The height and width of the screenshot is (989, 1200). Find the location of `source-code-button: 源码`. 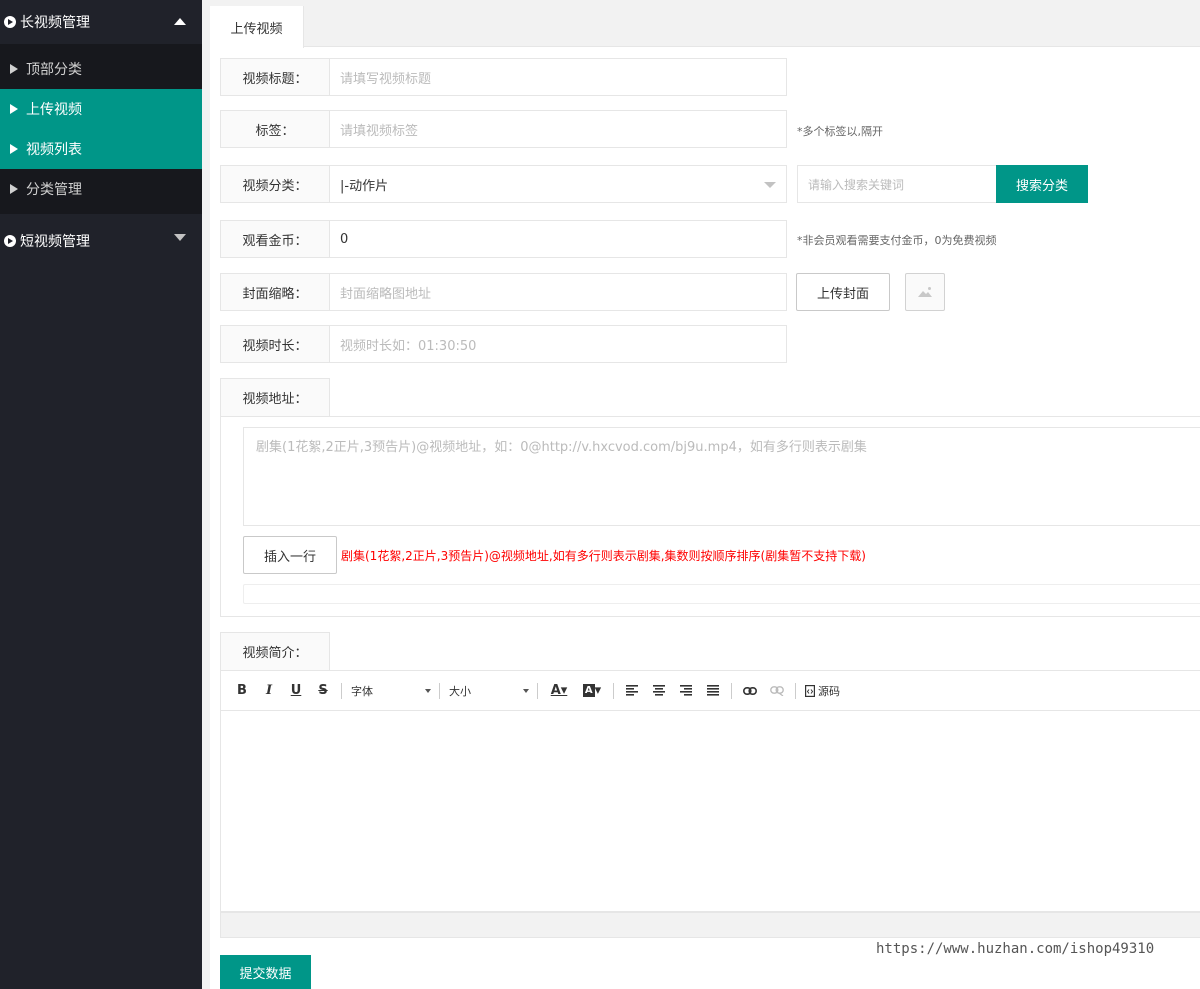

source-code-button: 源码 is located at coordinates (822, 691).